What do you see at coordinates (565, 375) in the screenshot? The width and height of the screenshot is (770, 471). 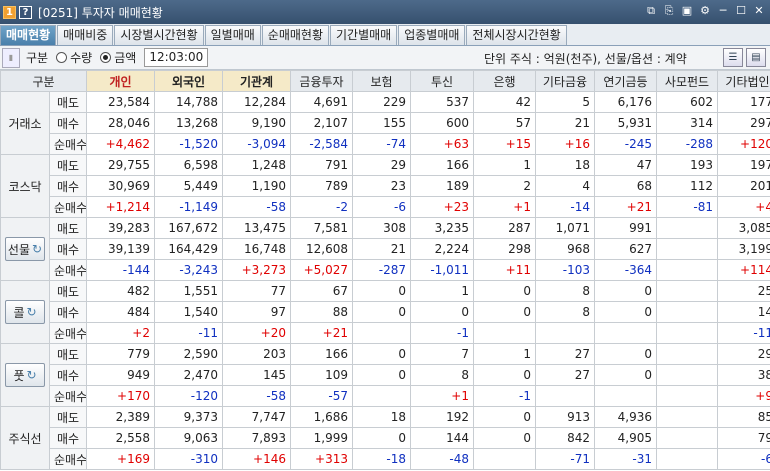 I see `cell: 27` at bounding box center [565, 375].